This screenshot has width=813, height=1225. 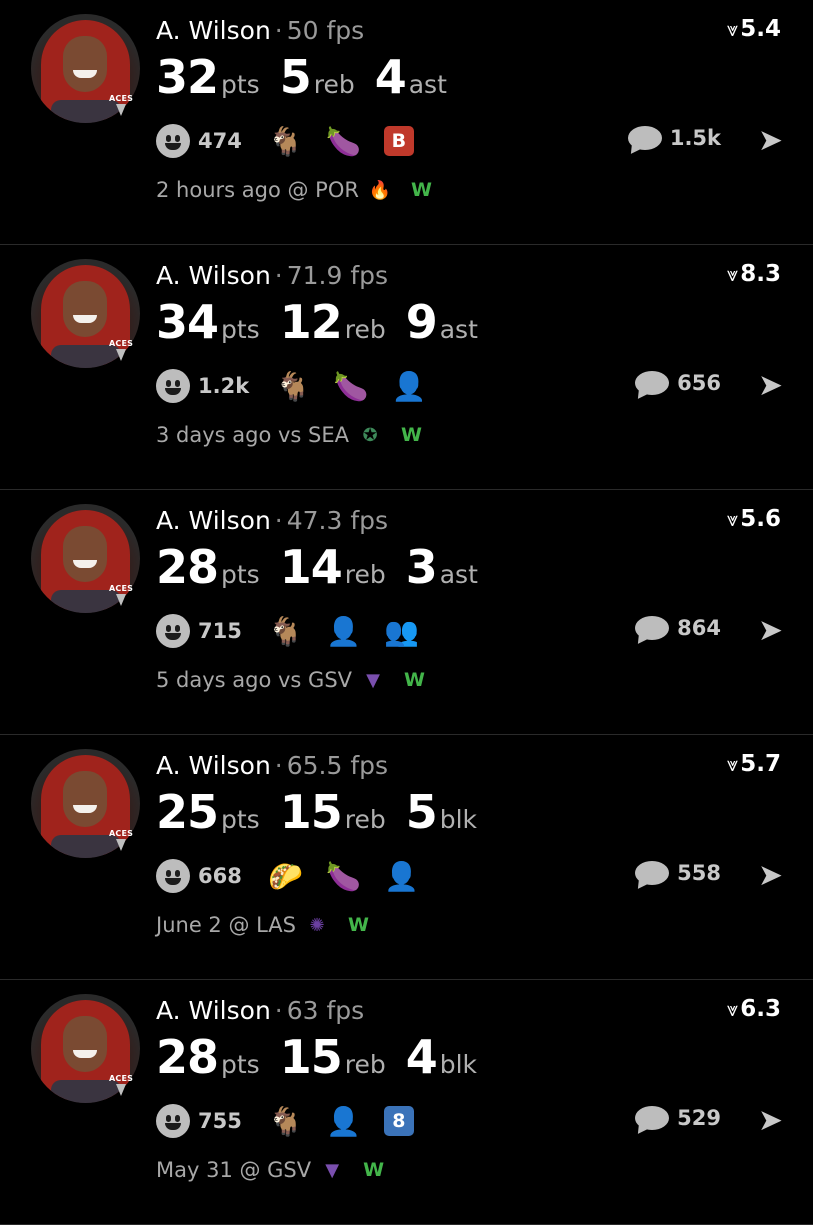 I want to click on post-header: A. Wilson · 50 fps, so click(x=260, y=30).